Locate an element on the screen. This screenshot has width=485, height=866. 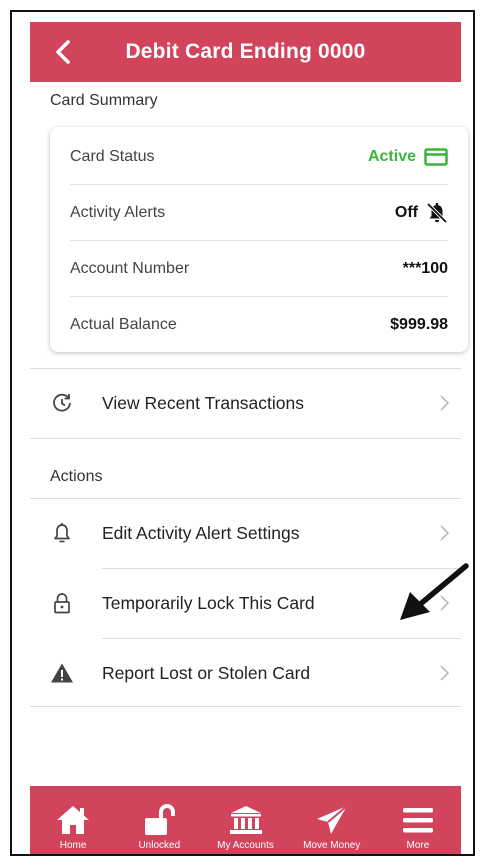
tab-my-accounts: My Accounts is located at coordinates (245, 820).